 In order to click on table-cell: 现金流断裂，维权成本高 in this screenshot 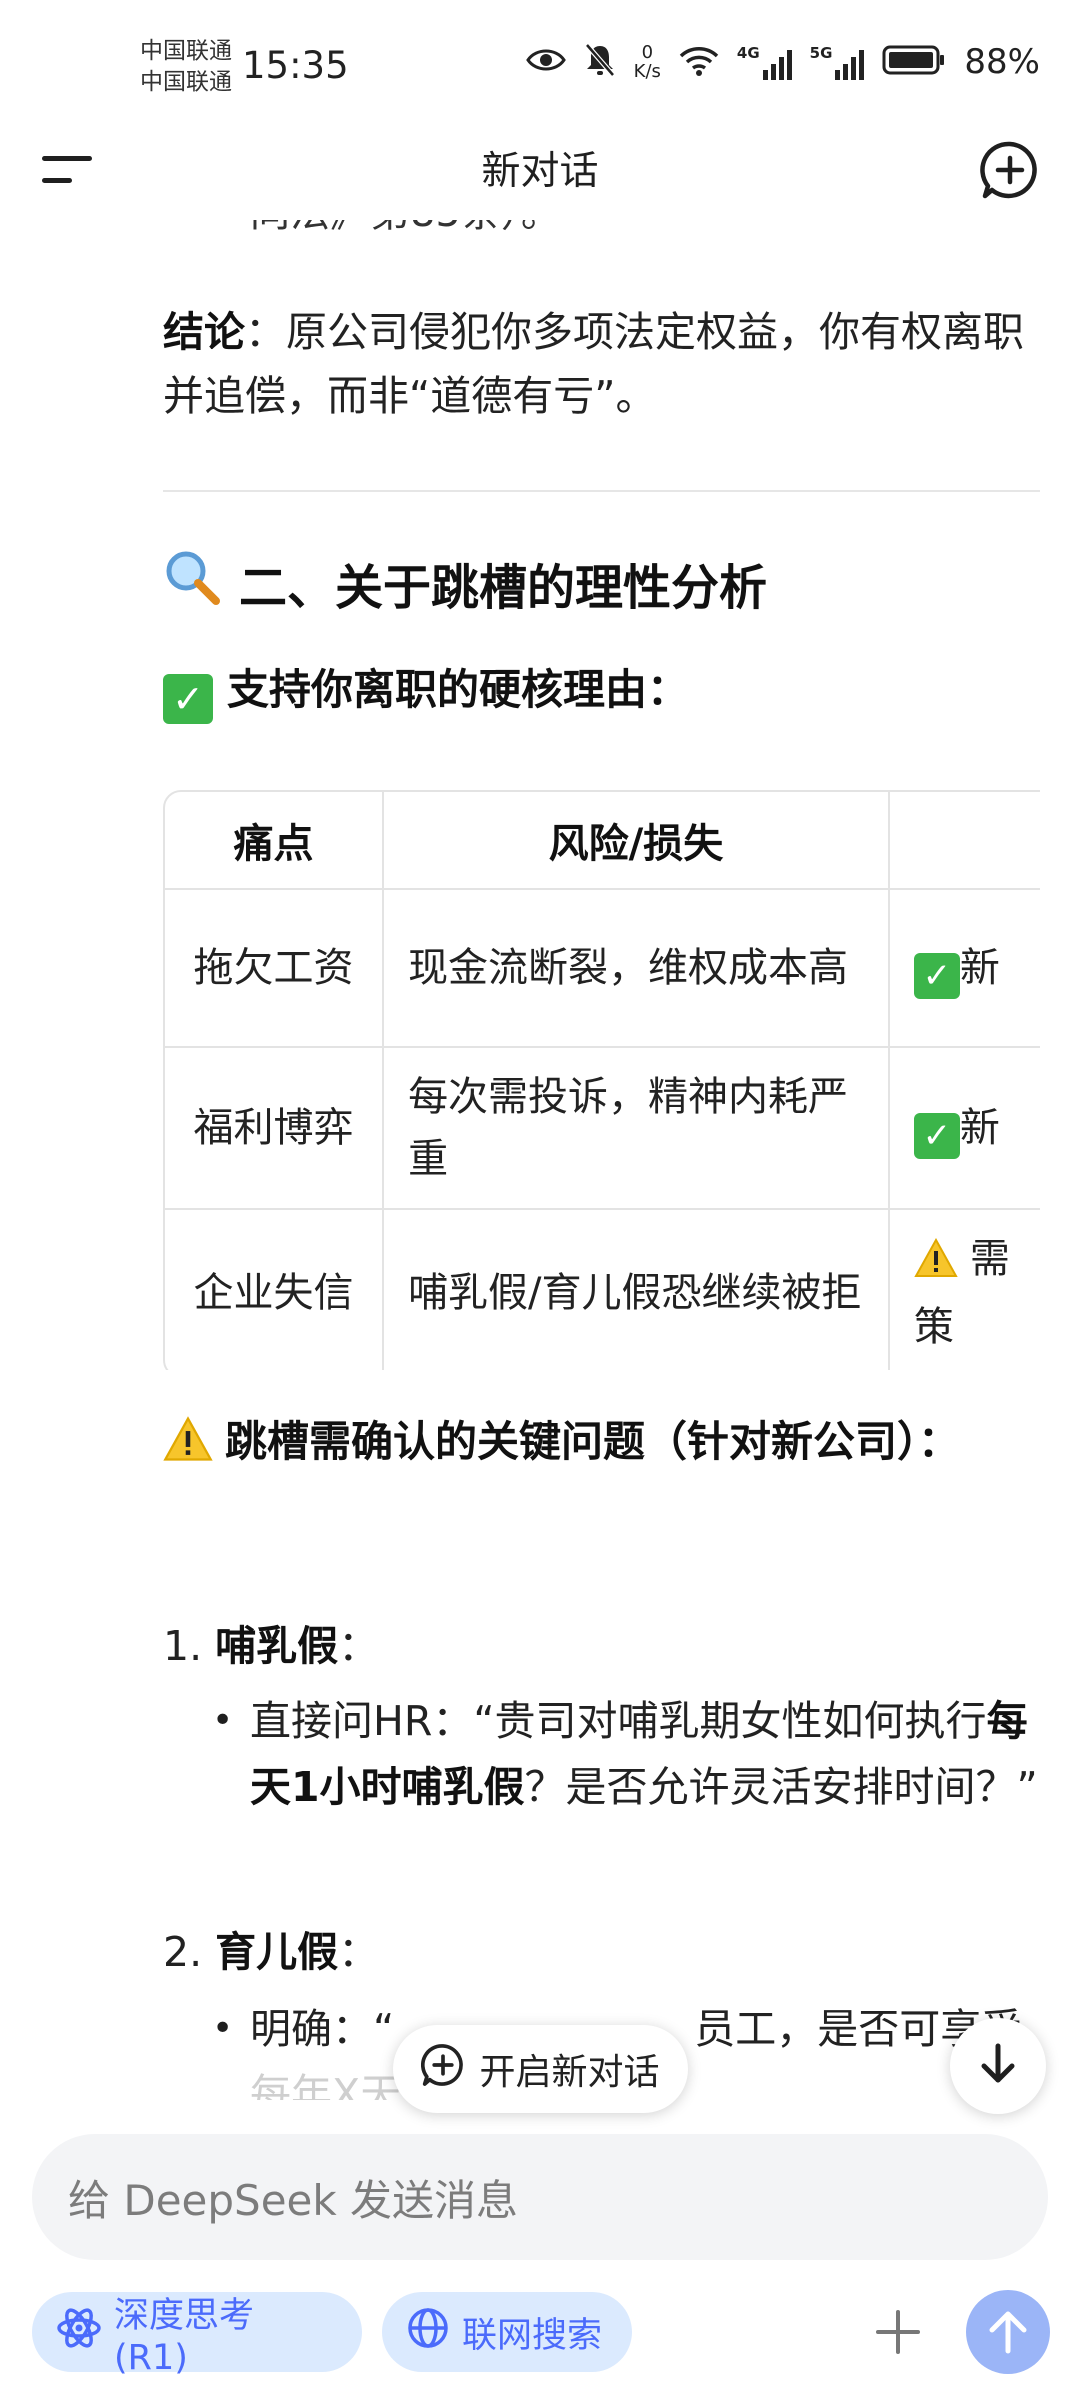, I will do `click(637, 969)`.